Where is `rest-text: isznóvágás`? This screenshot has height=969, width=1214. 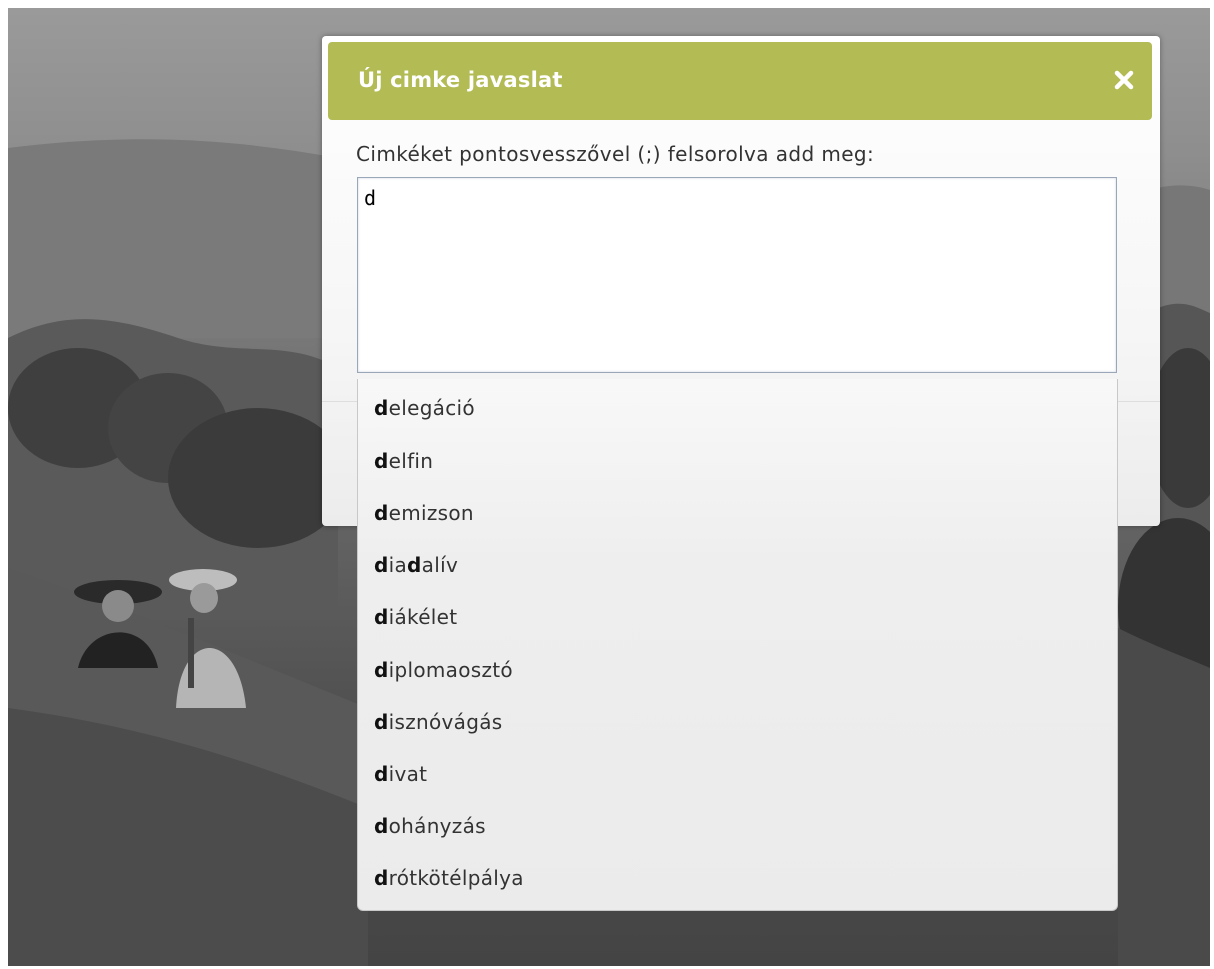 rest-text: isznóvágás is located at coordinates (445, 722).